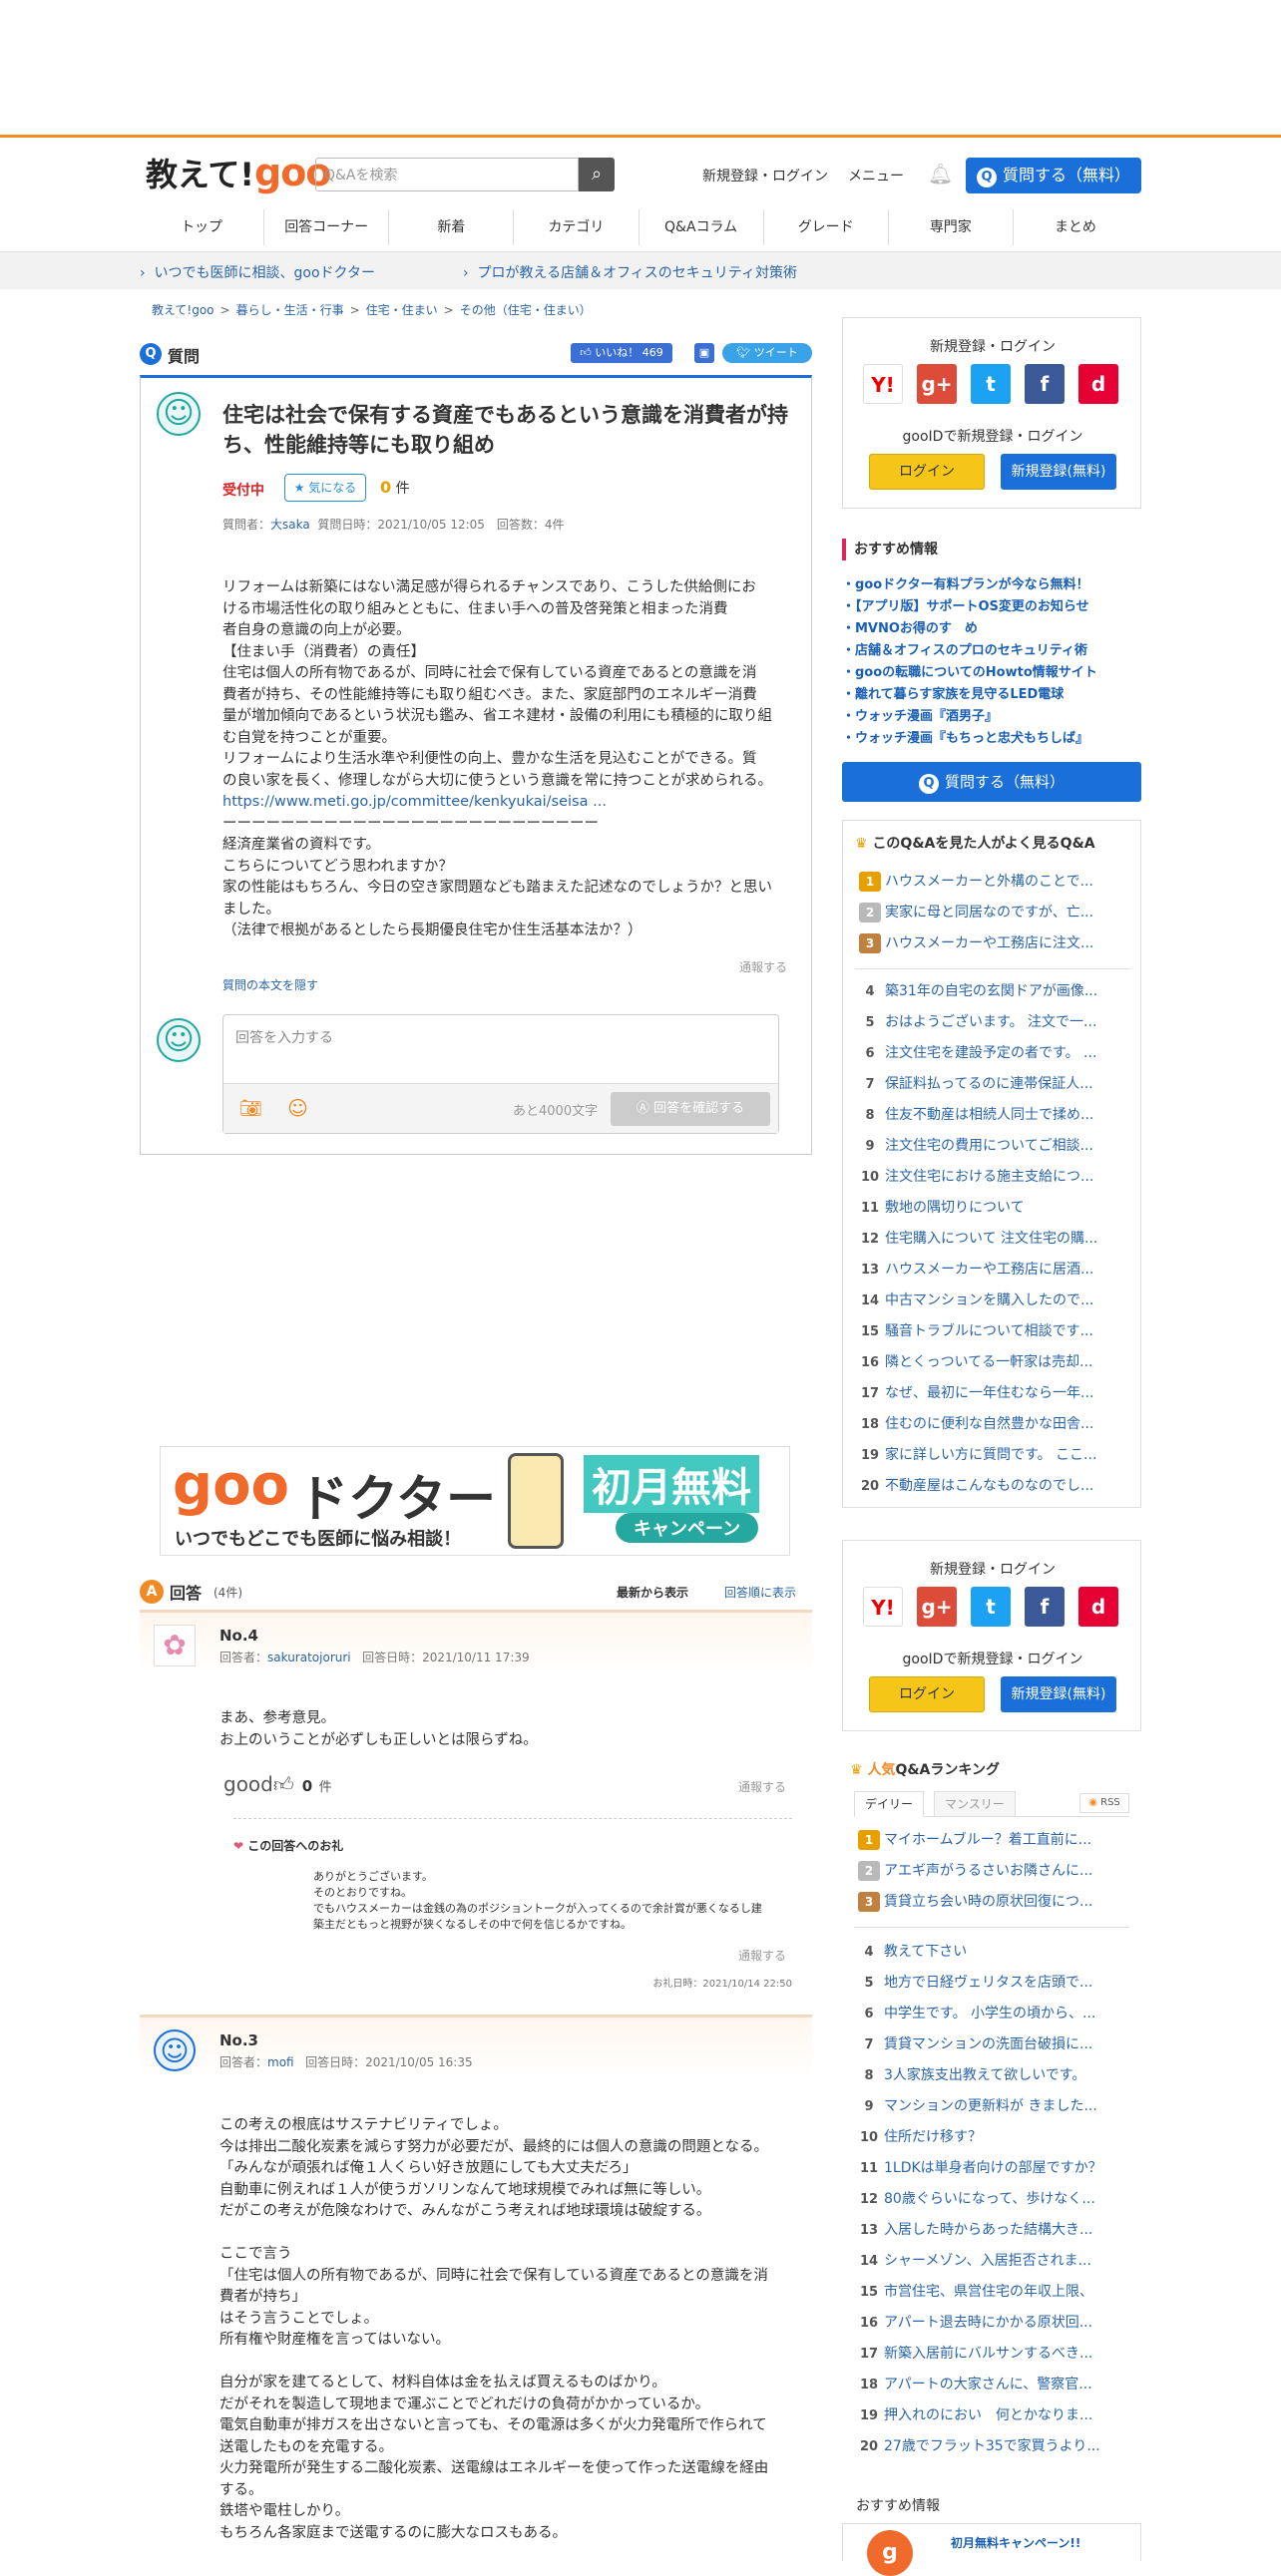  I want to click on ask-question-button: Q 質問する（無料）, so click(1053, 176).